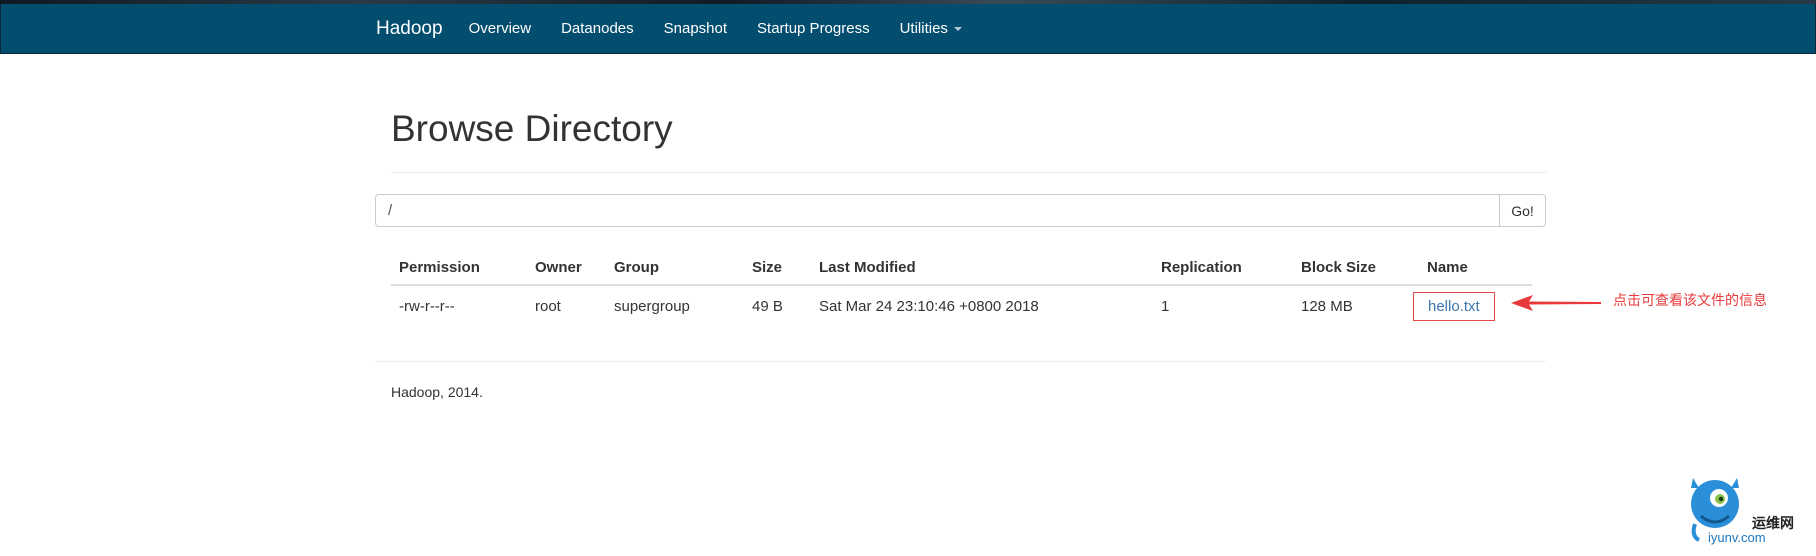 Image resolution: width=1816 pixels, height=556 pixels. What do you see at coordinates (1556, 303) in the screenshot?
I see `annotation-arrow-icon` at bounding box center [1556, 303].